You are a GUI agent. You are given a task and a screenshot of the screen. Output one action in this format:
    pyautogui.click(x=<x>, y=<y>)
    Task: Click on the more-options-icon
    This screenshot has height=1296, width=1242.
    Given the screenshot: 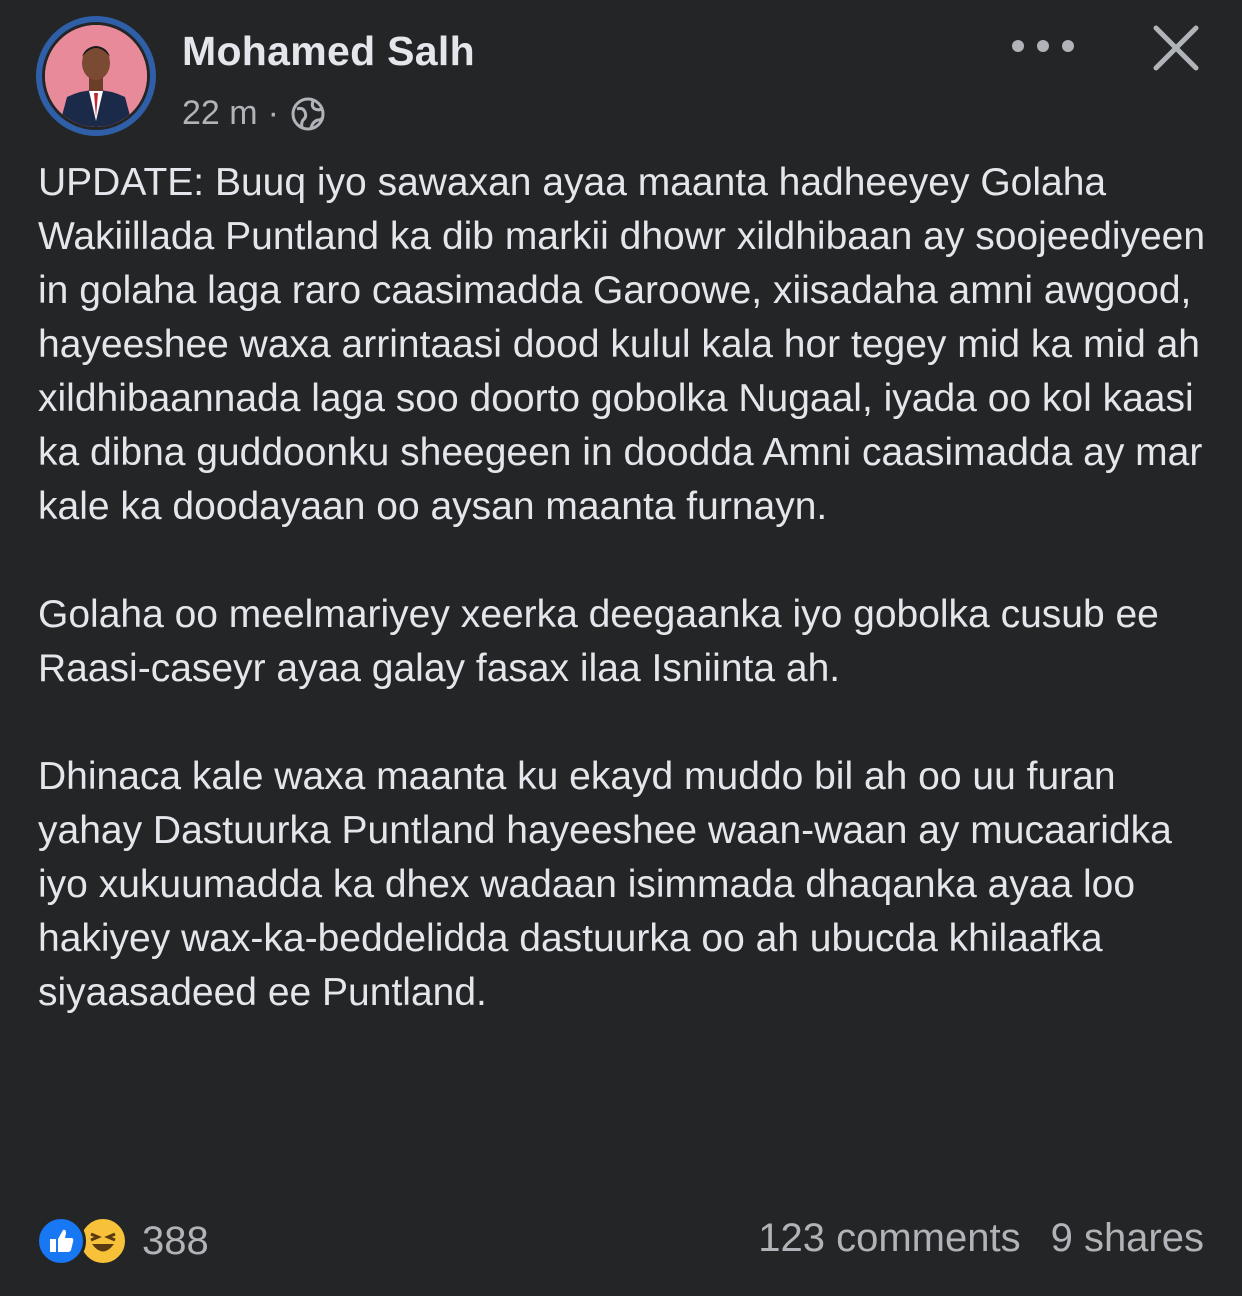 What is the action you would take?
    pyautogui.click(x=1043, y=46)
    